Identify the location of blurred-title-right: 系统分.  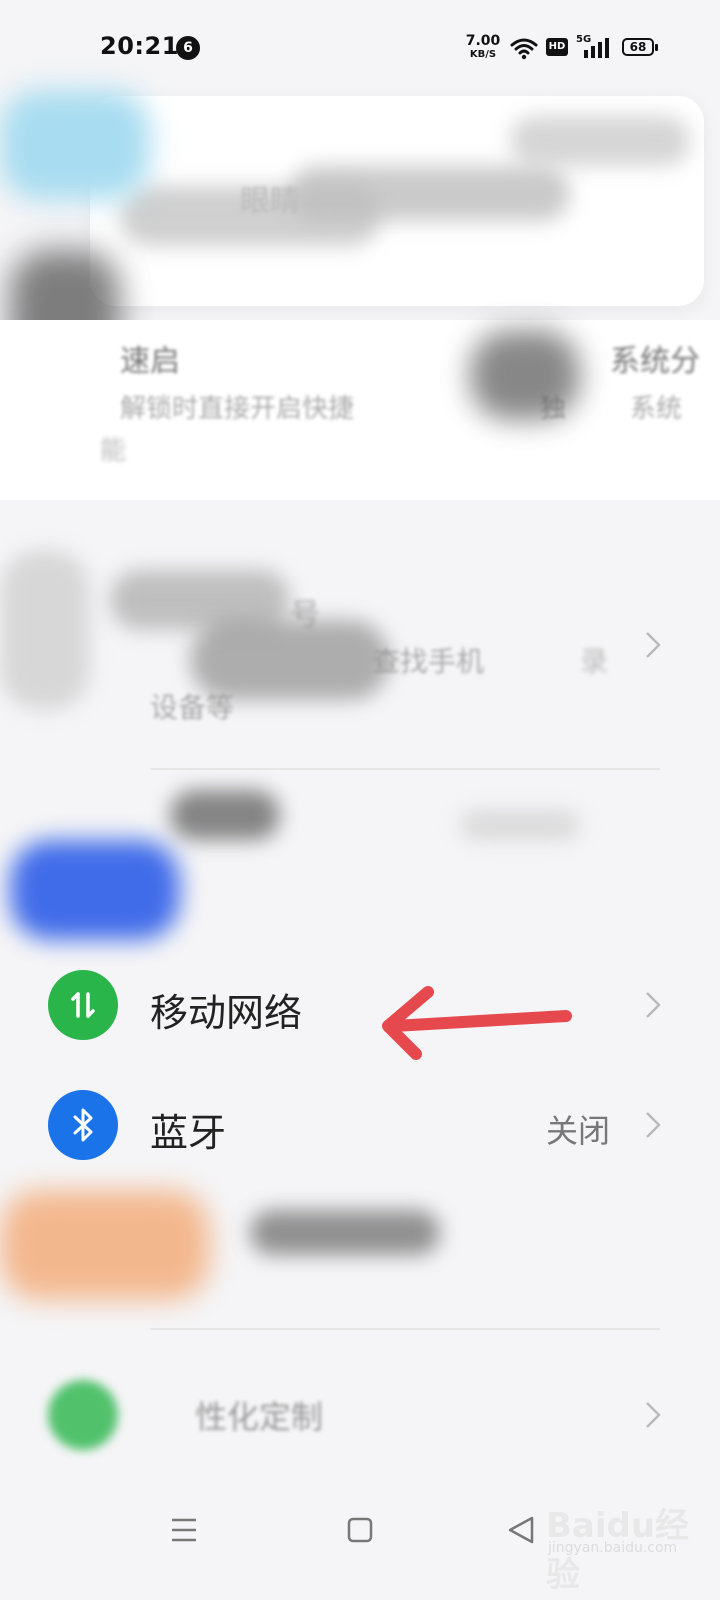
(655, 361).